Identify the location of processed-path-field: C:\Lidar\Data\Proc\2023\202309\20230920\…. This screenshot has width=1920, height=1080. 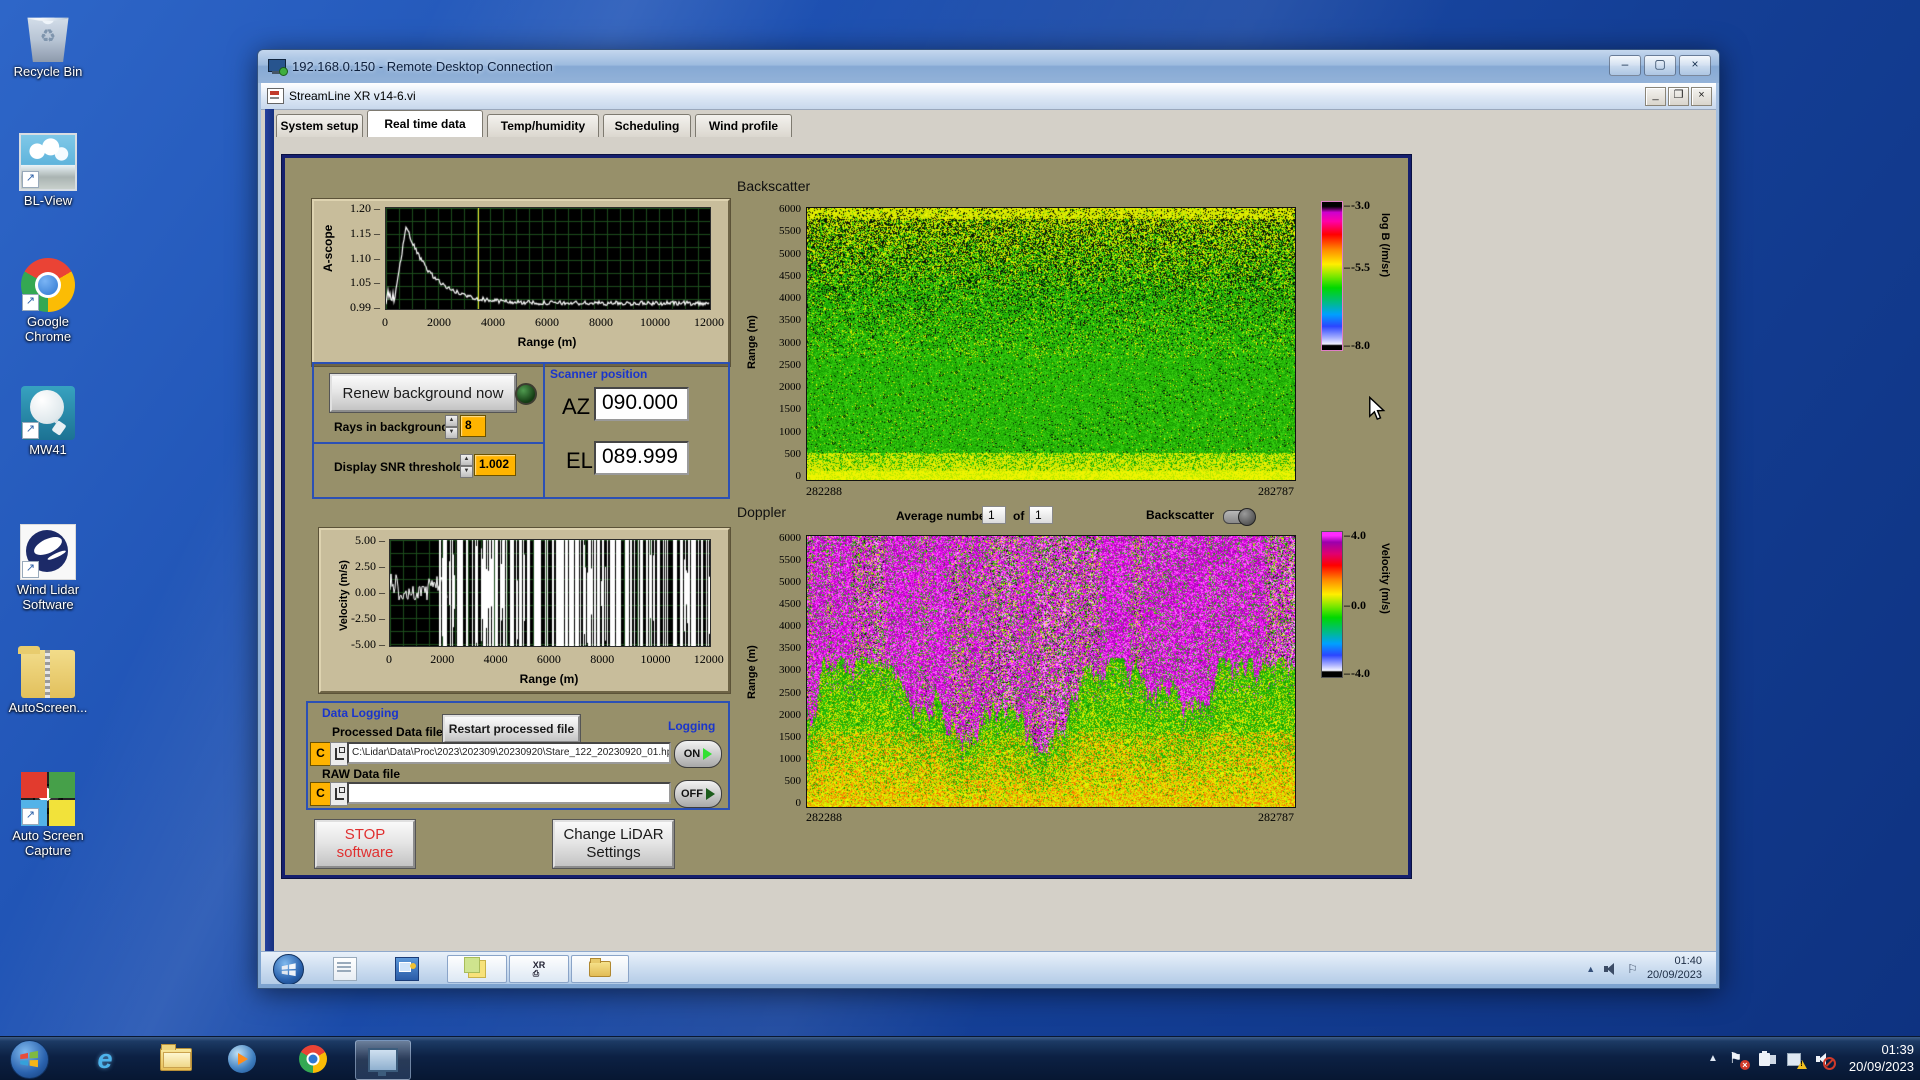
(509, 753).